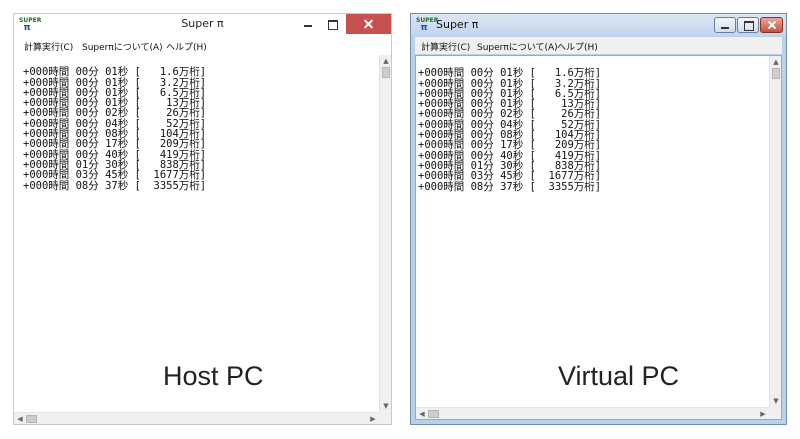 The height and width of the screenshot is (439, 800). Describe the element at coordinates (424, 28) in the screenshot. I see `virtual-icon-bottom: π` at that location.